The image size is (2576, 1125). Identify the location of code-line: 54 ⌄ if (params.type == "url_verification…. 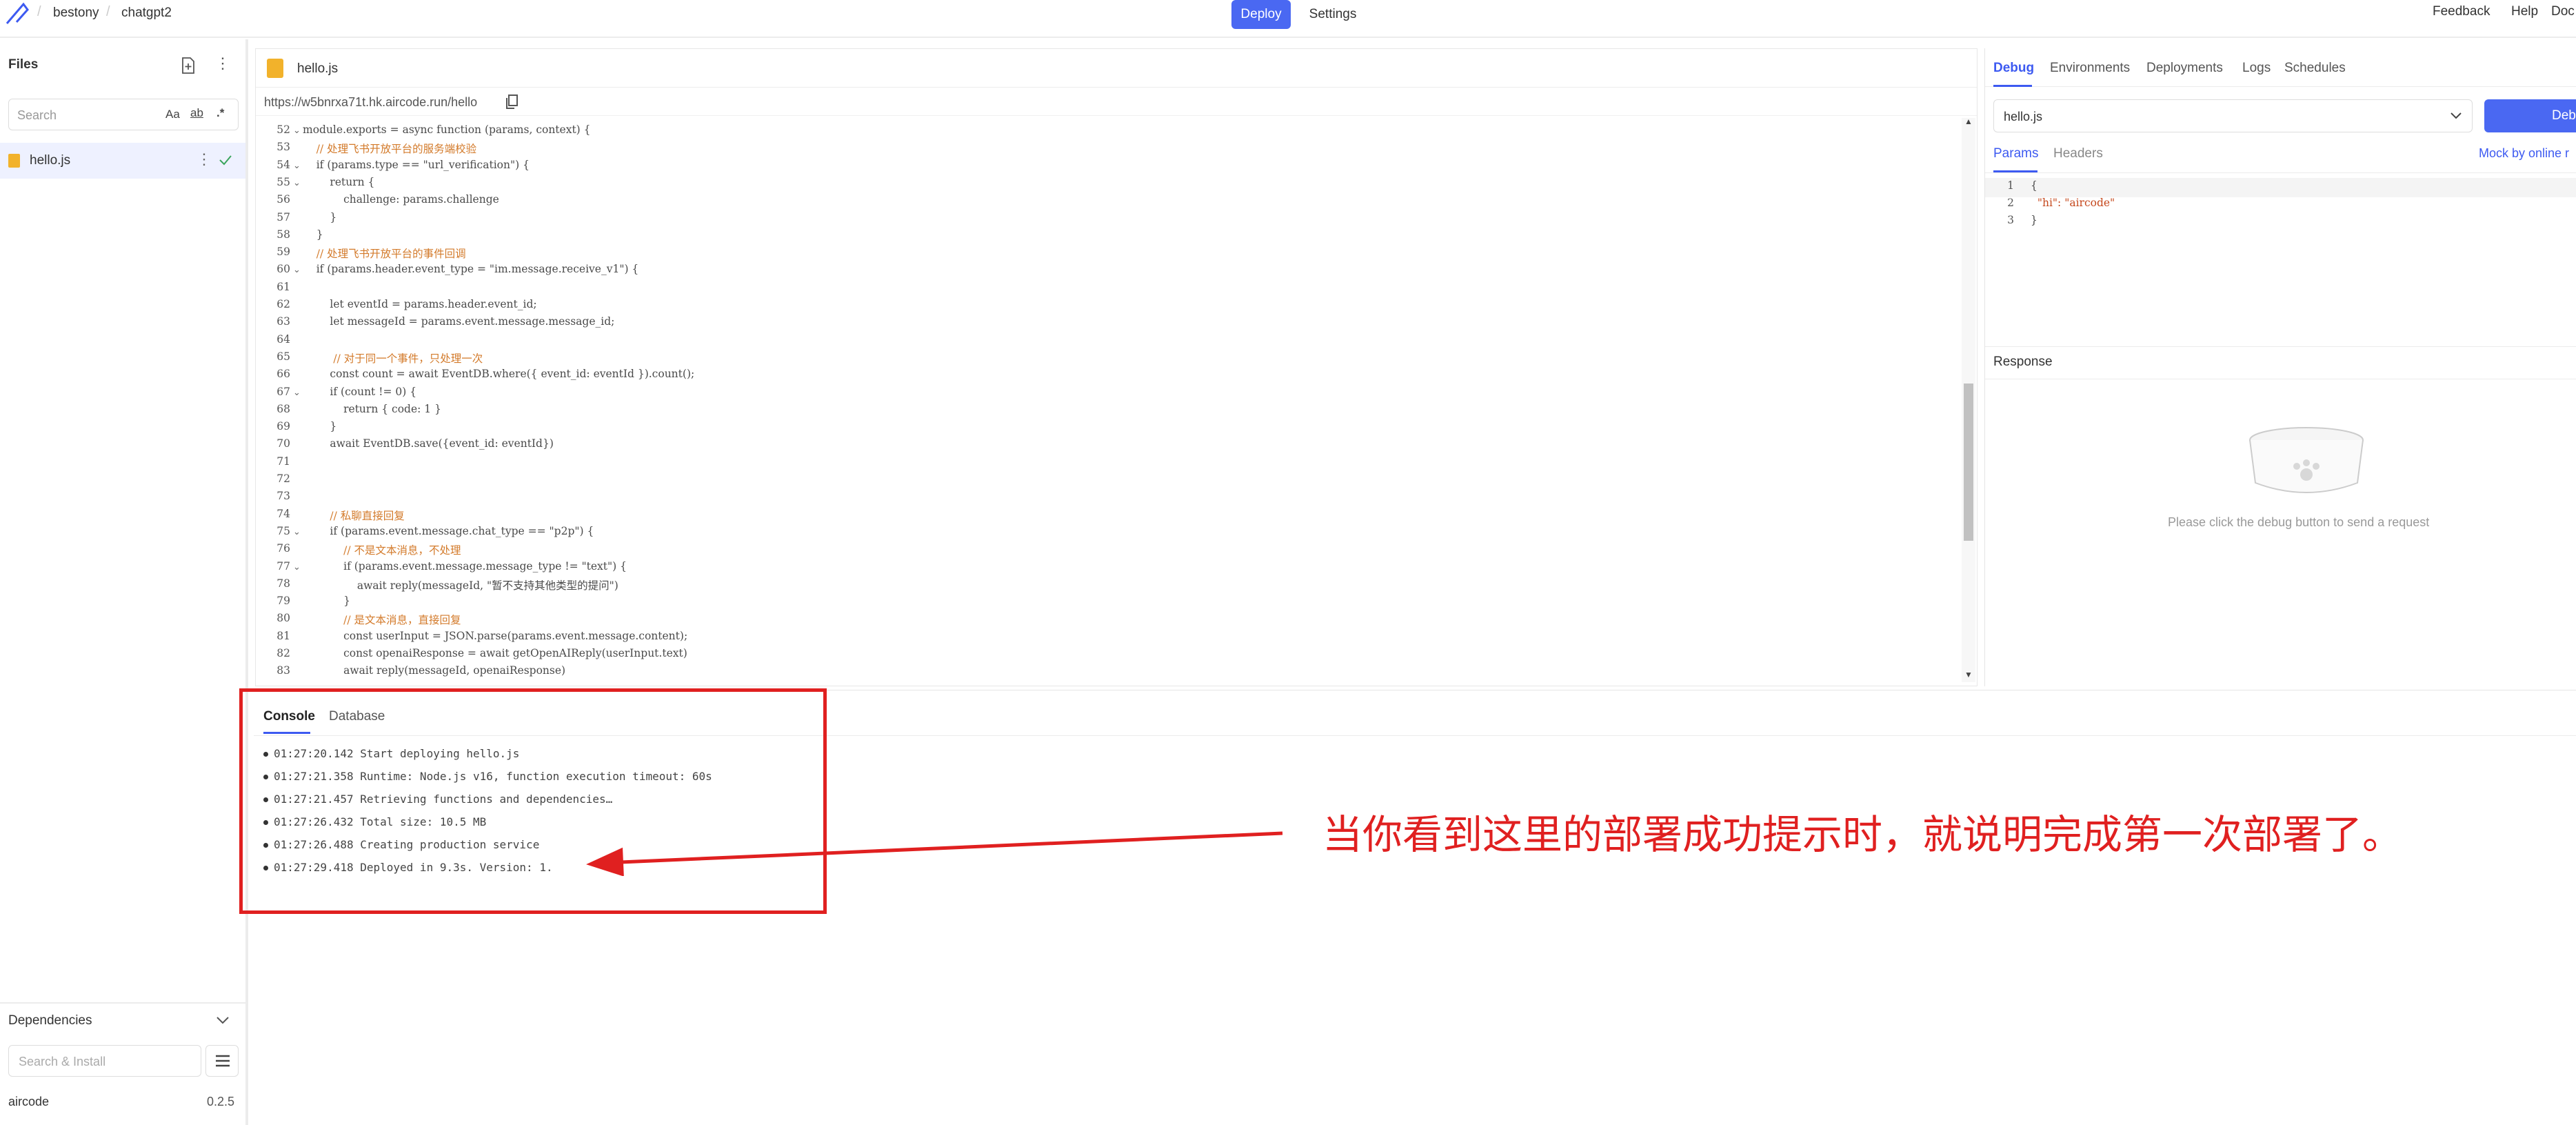
(1104, 166).